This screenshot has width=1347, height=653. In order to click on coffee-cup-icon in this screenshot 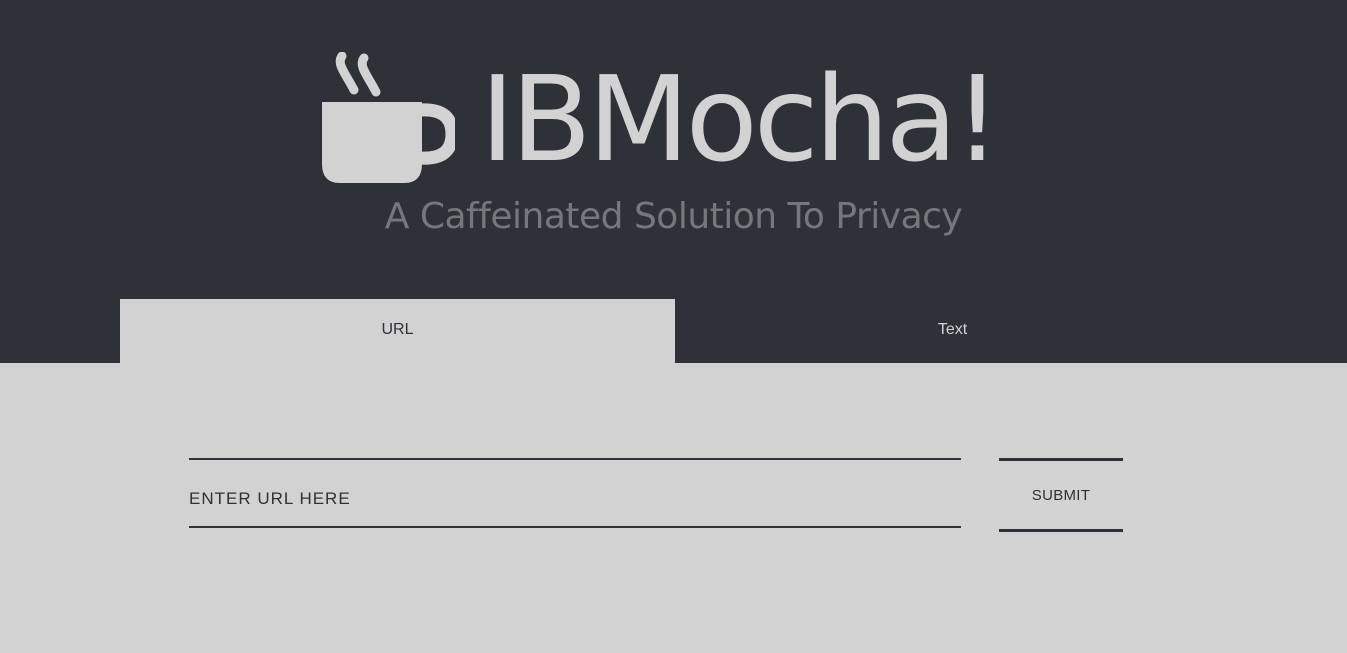, I will do `click(389, 119)`.